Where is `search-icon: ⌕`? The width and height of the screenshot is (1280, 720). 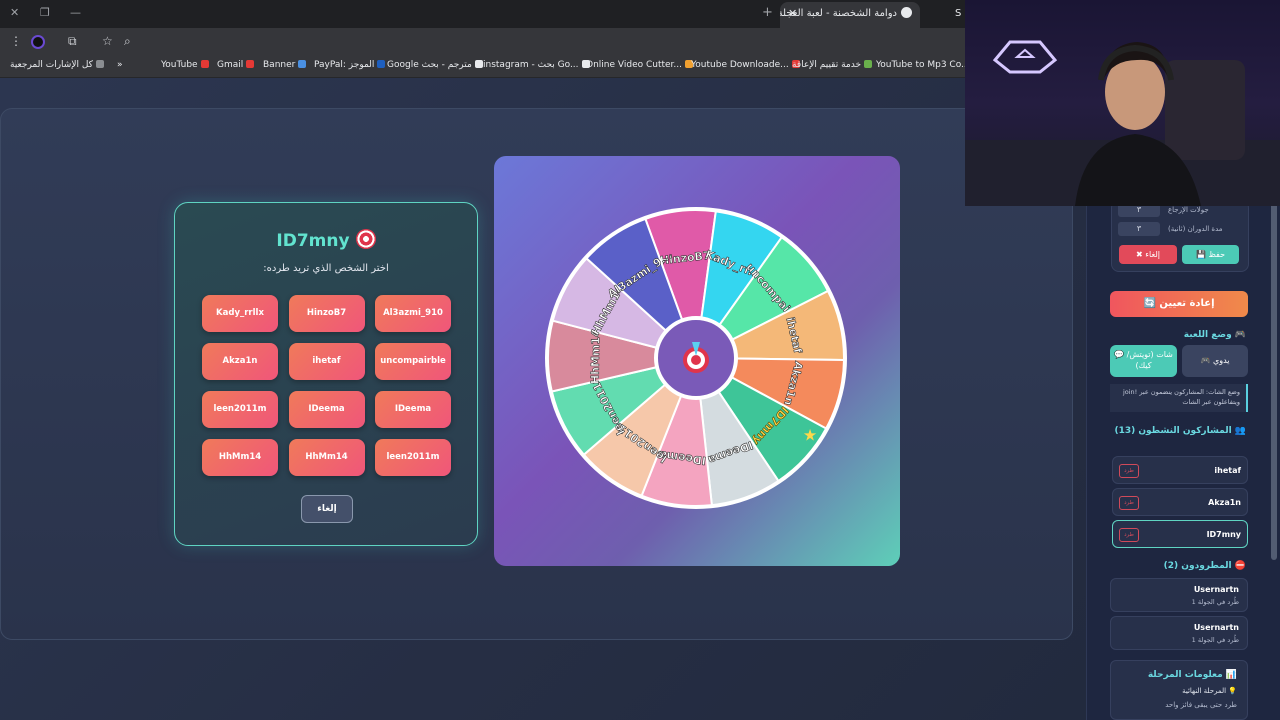
search-icon: ⌕ is located at coordinates (127, 41).